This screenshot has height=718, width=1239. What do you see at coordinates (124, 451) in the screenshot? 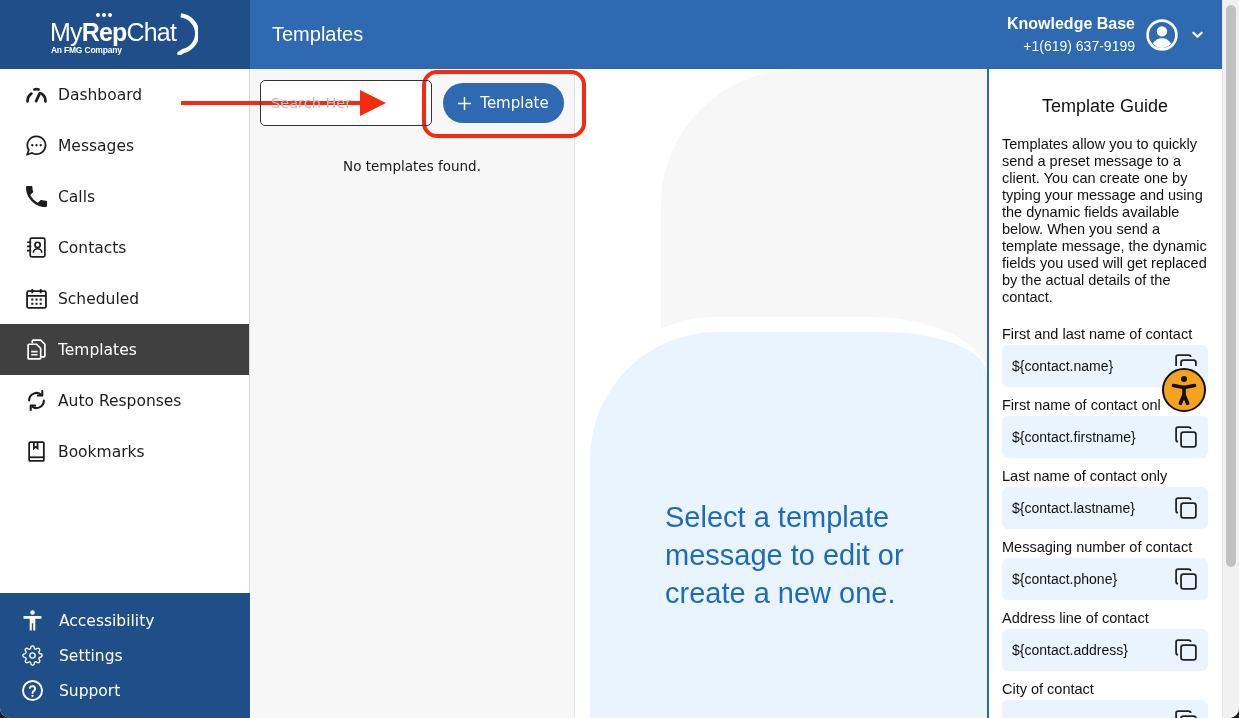
I see `nav-item: Bookmarks` at bounding box center [124, 451].